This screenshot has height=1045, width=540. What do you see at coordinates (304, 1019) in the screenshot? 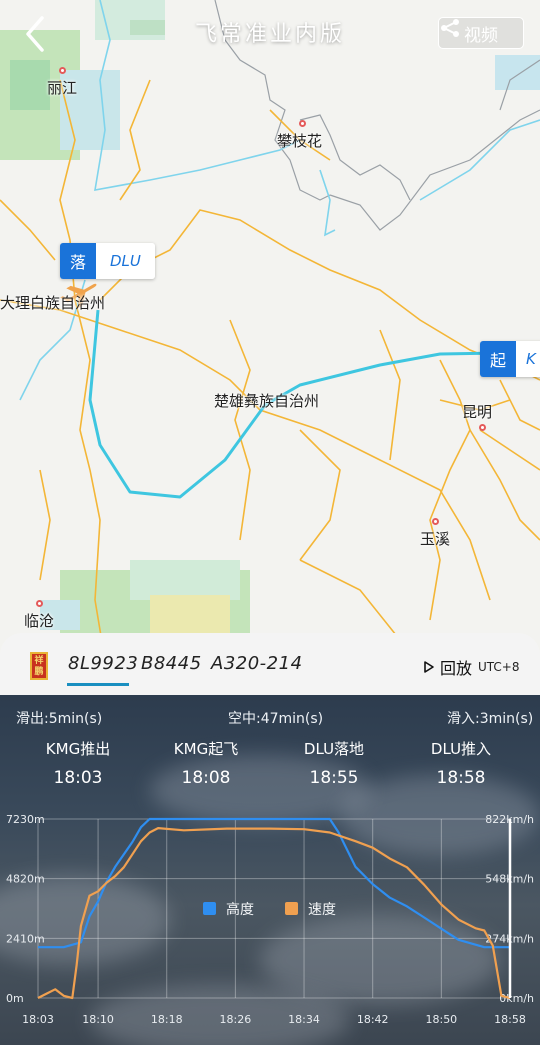
I see `x-tick-label: 18:34` at bounding box center [304, 1019].